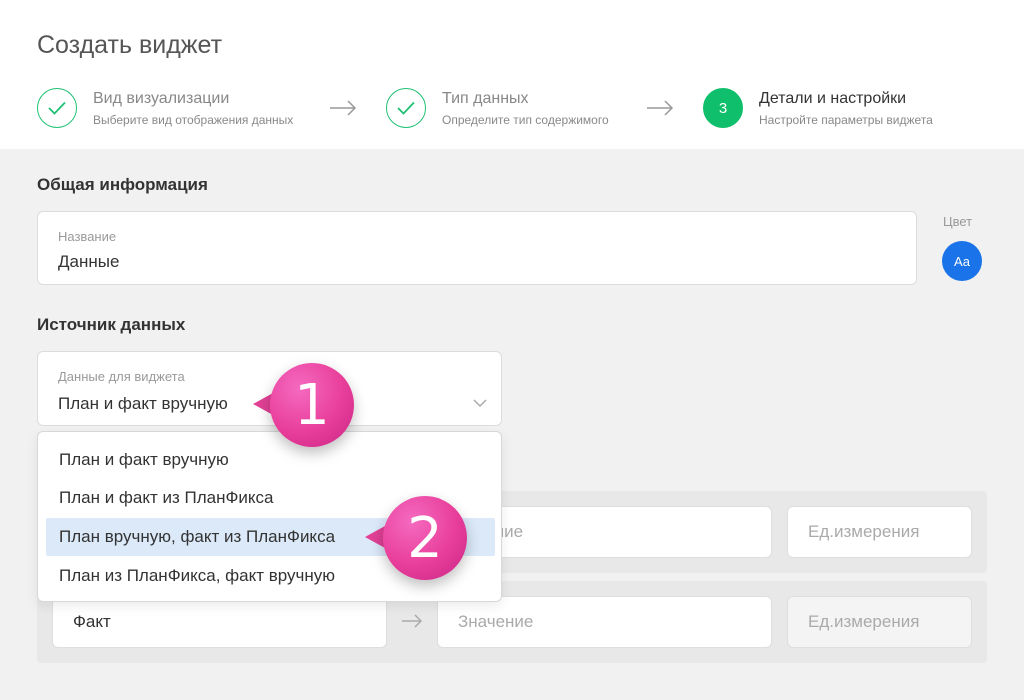 The width and height of the screenshot is (1024, 700). I want to click on widget-data-select-value: План и факт вручную, so click(143, 403).